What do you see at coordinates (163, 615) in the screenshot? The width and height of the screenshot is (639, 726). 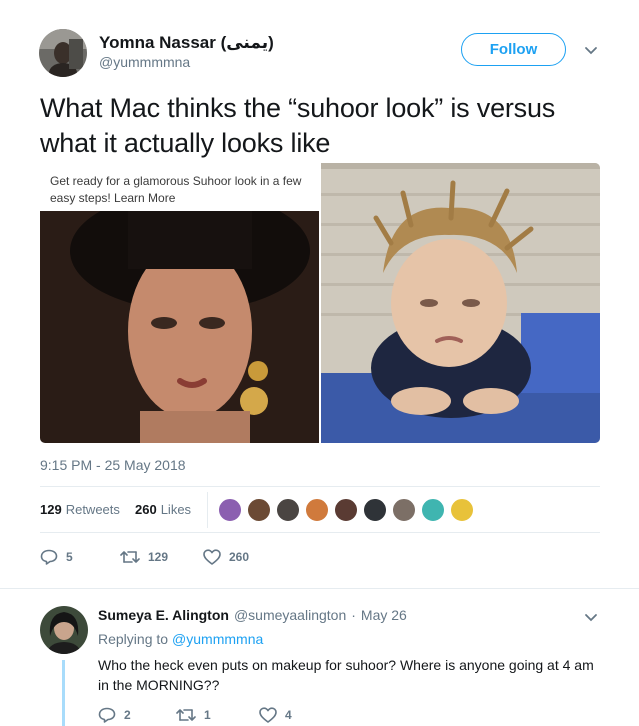 I see `reply-author-name: Sumeya E. Alington` at bounding box center [163, 615].